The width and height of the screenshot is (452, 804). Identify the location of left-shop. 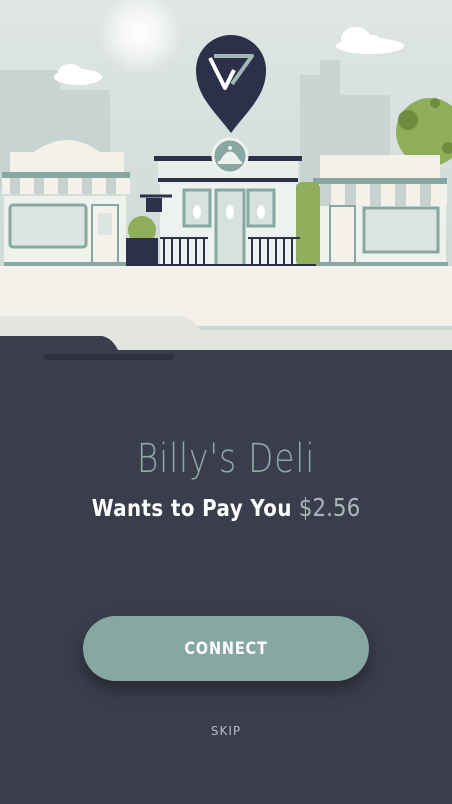
(66, 203).